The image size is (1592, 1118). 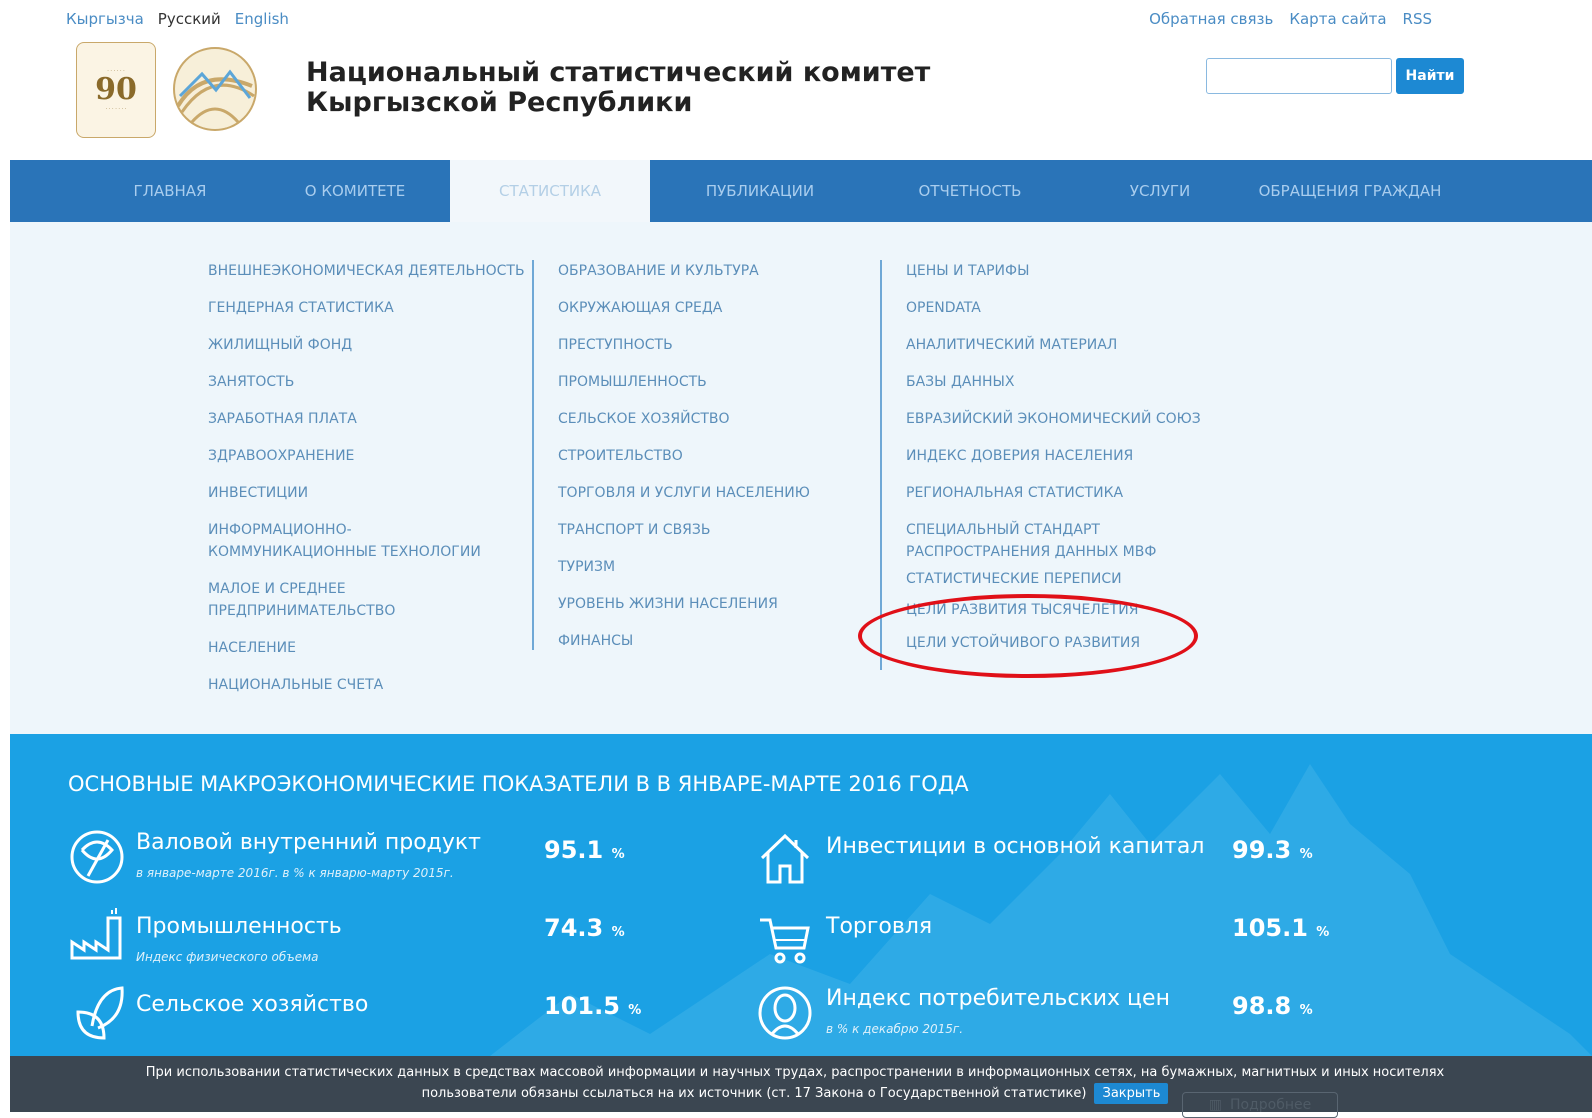 What do you see at coordinates (96, 934) in the screenshot?
I see `factory-icon` at bounding box center [96, 934].